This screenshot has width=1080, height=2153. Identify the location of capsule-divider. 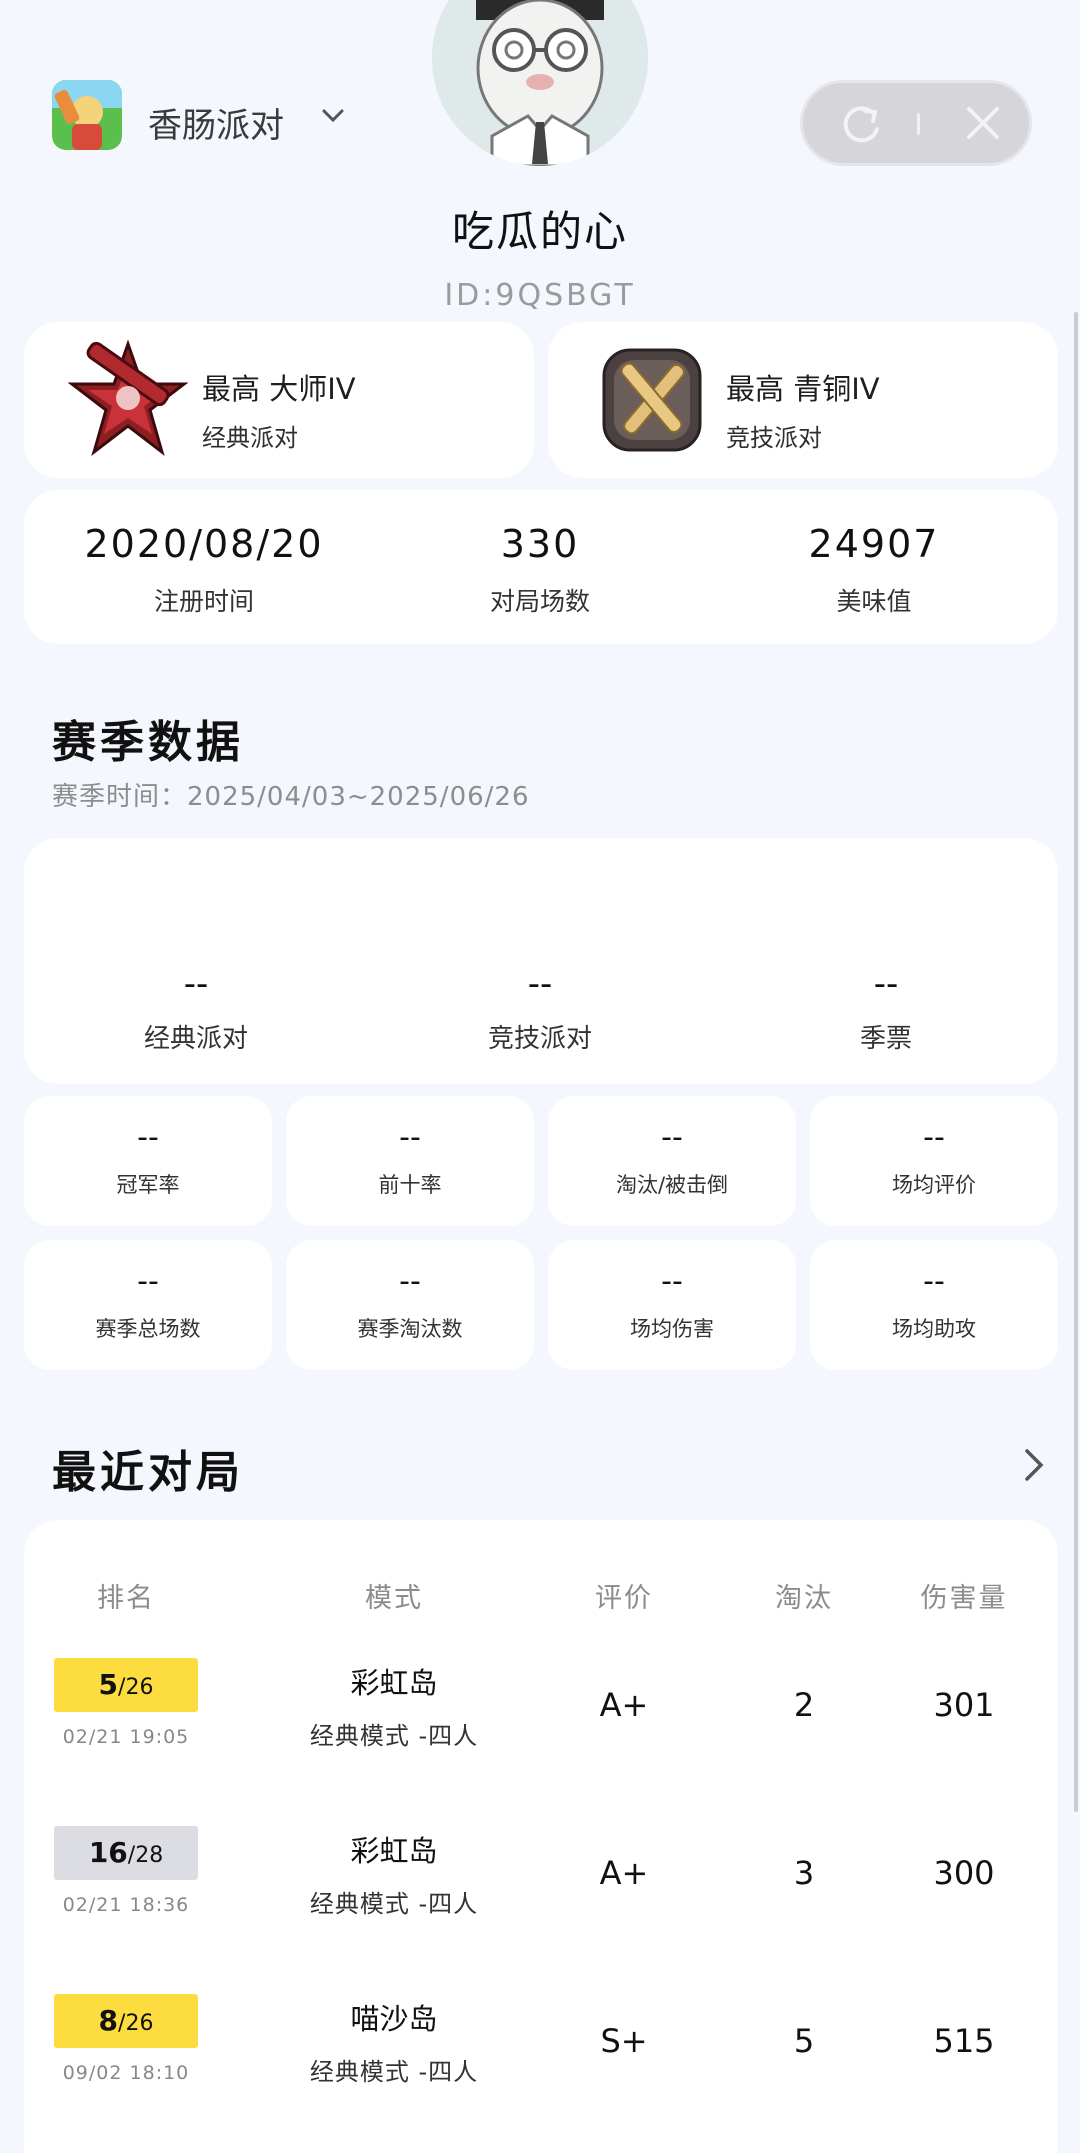
(918, 124).